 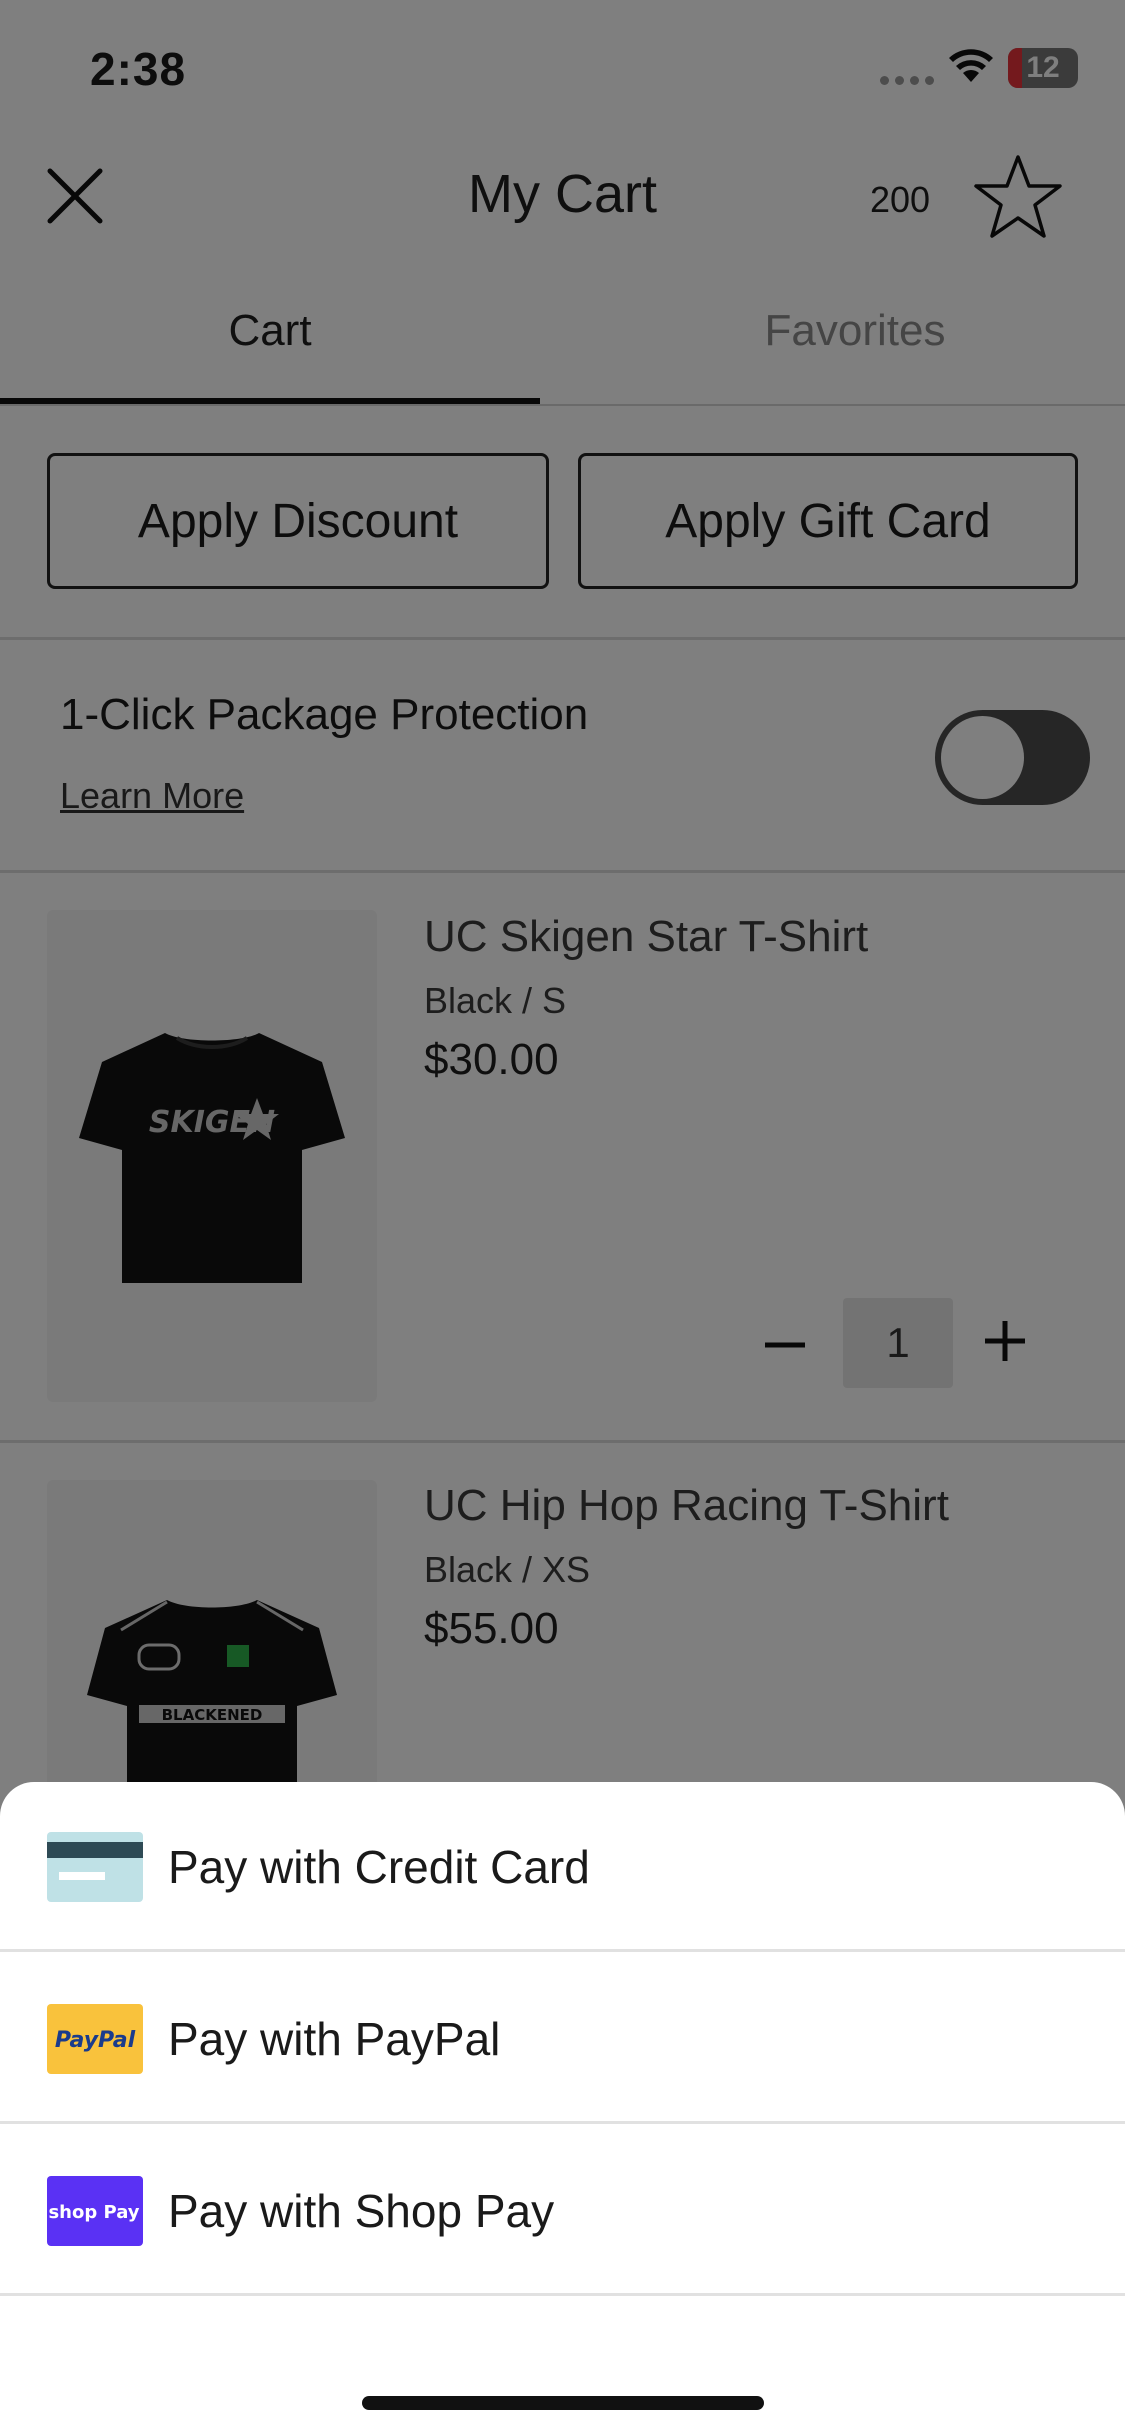 I want to click on pay-with-paypal-option: PayPal Pay with PayPal, so click(x=562, y=2039).